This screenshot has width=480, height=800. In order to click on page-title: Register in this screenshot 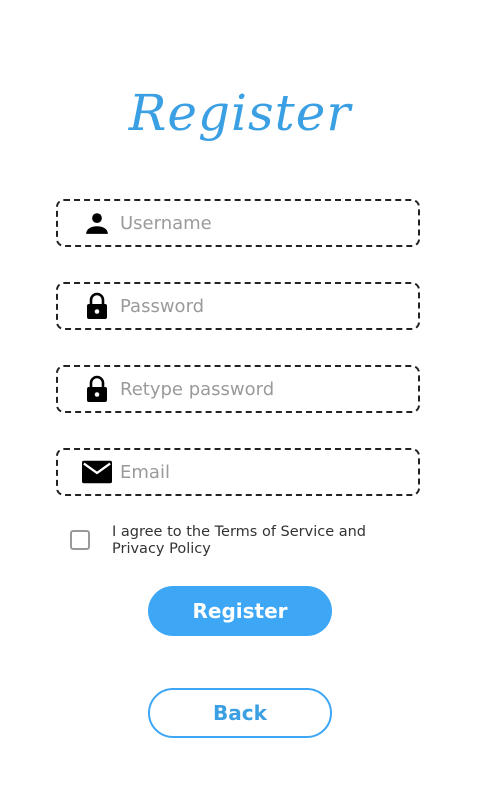, I will do `click(240, 113)`.